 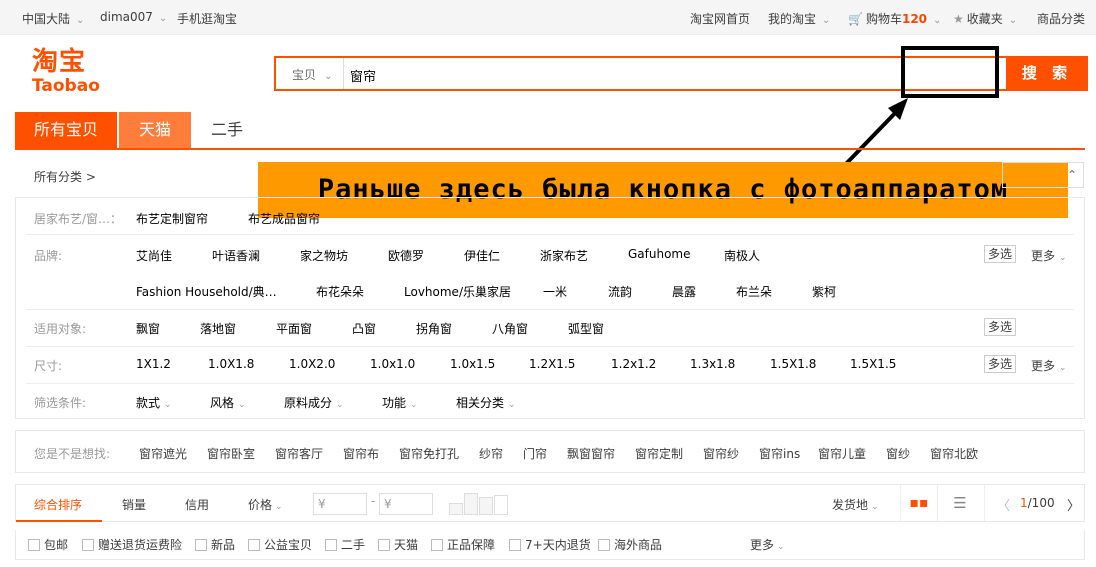 What do you see at coordinates (398, 544) in the screenshot?
I see `tmall-checkbox: 天猫` at bounding box center [398, 544].